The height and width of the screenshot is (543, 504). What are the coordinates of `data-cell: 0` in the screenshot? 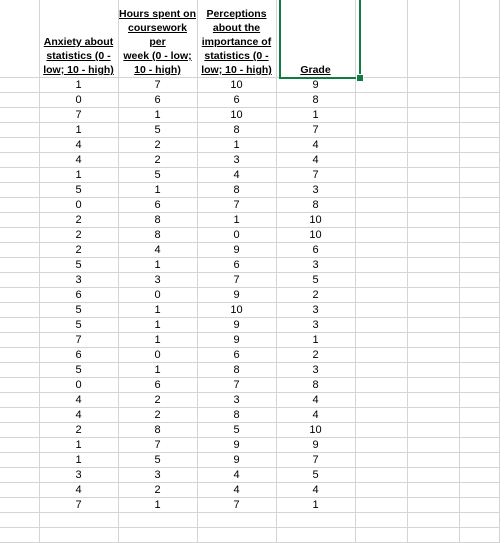 It's located at (78, 100).